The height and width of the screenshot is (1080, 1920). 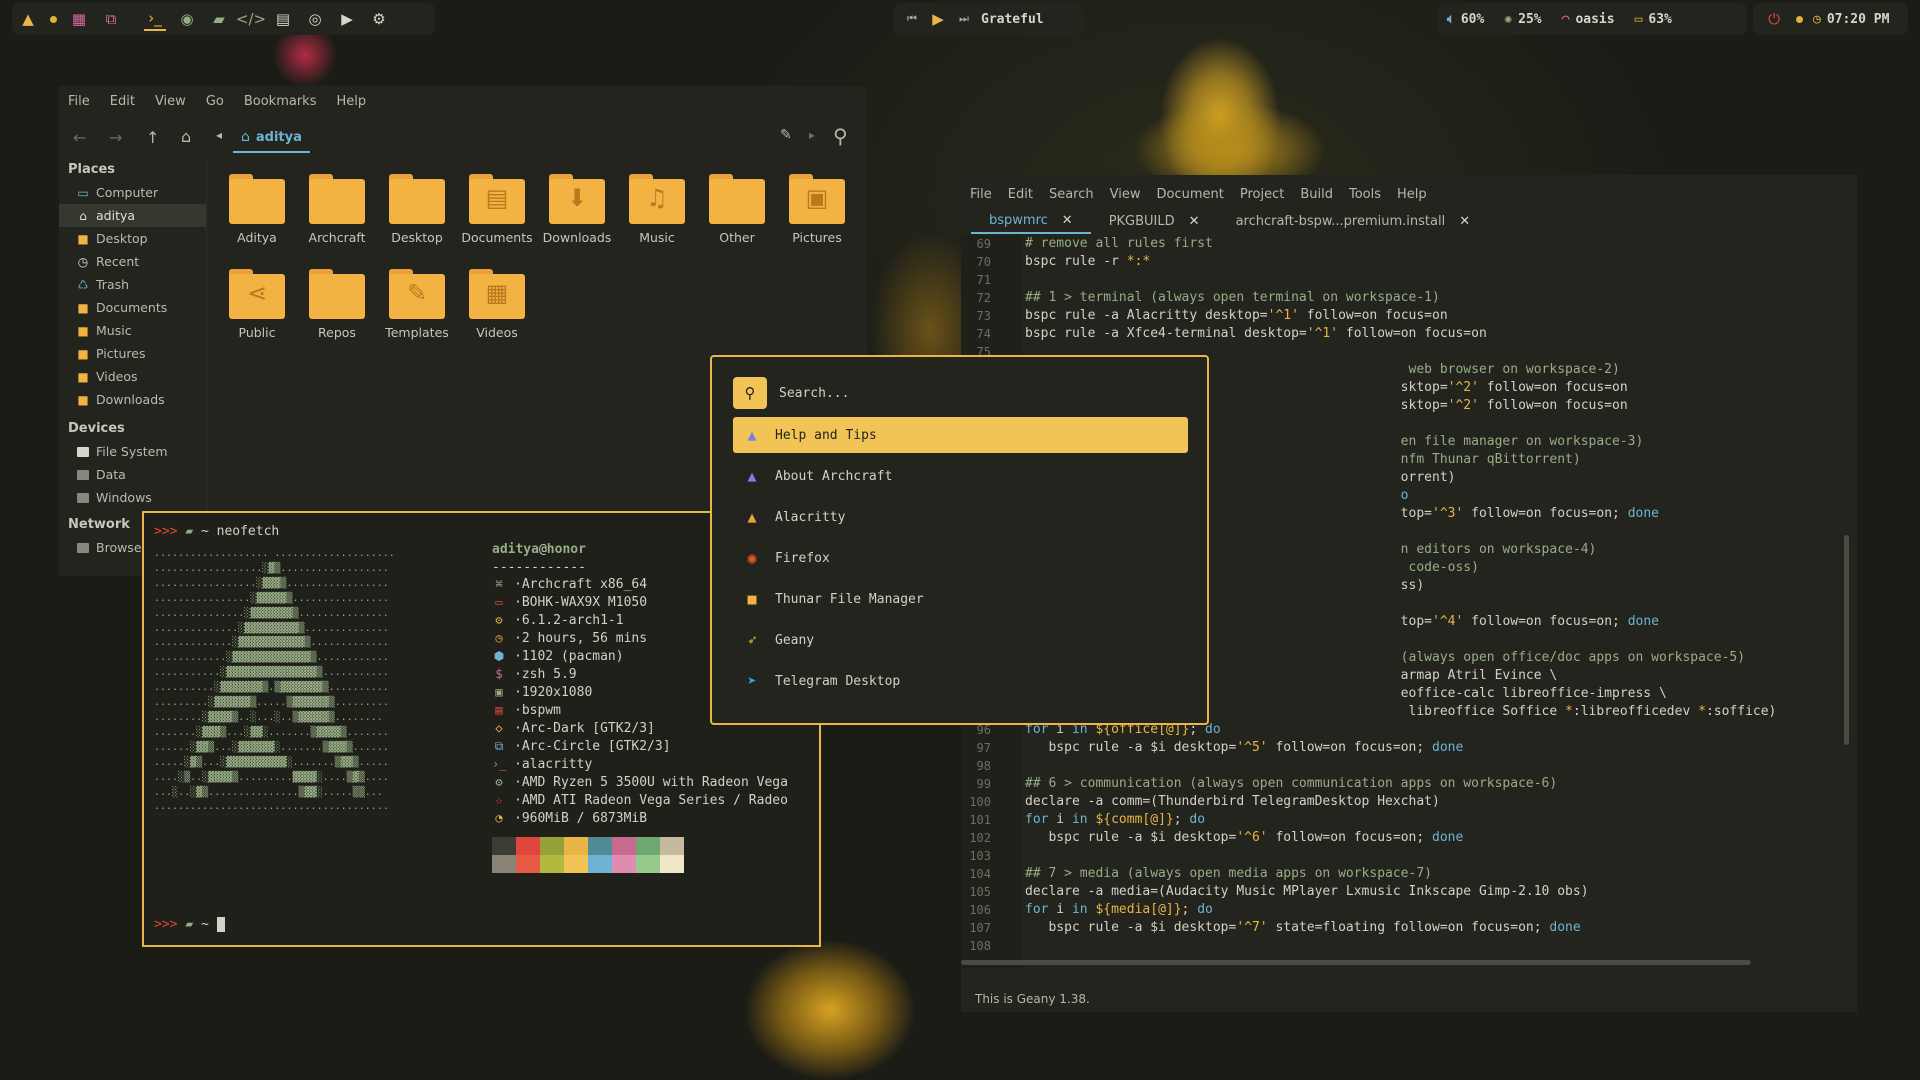 I want to click on network-icon, so click(x=83, y=547).